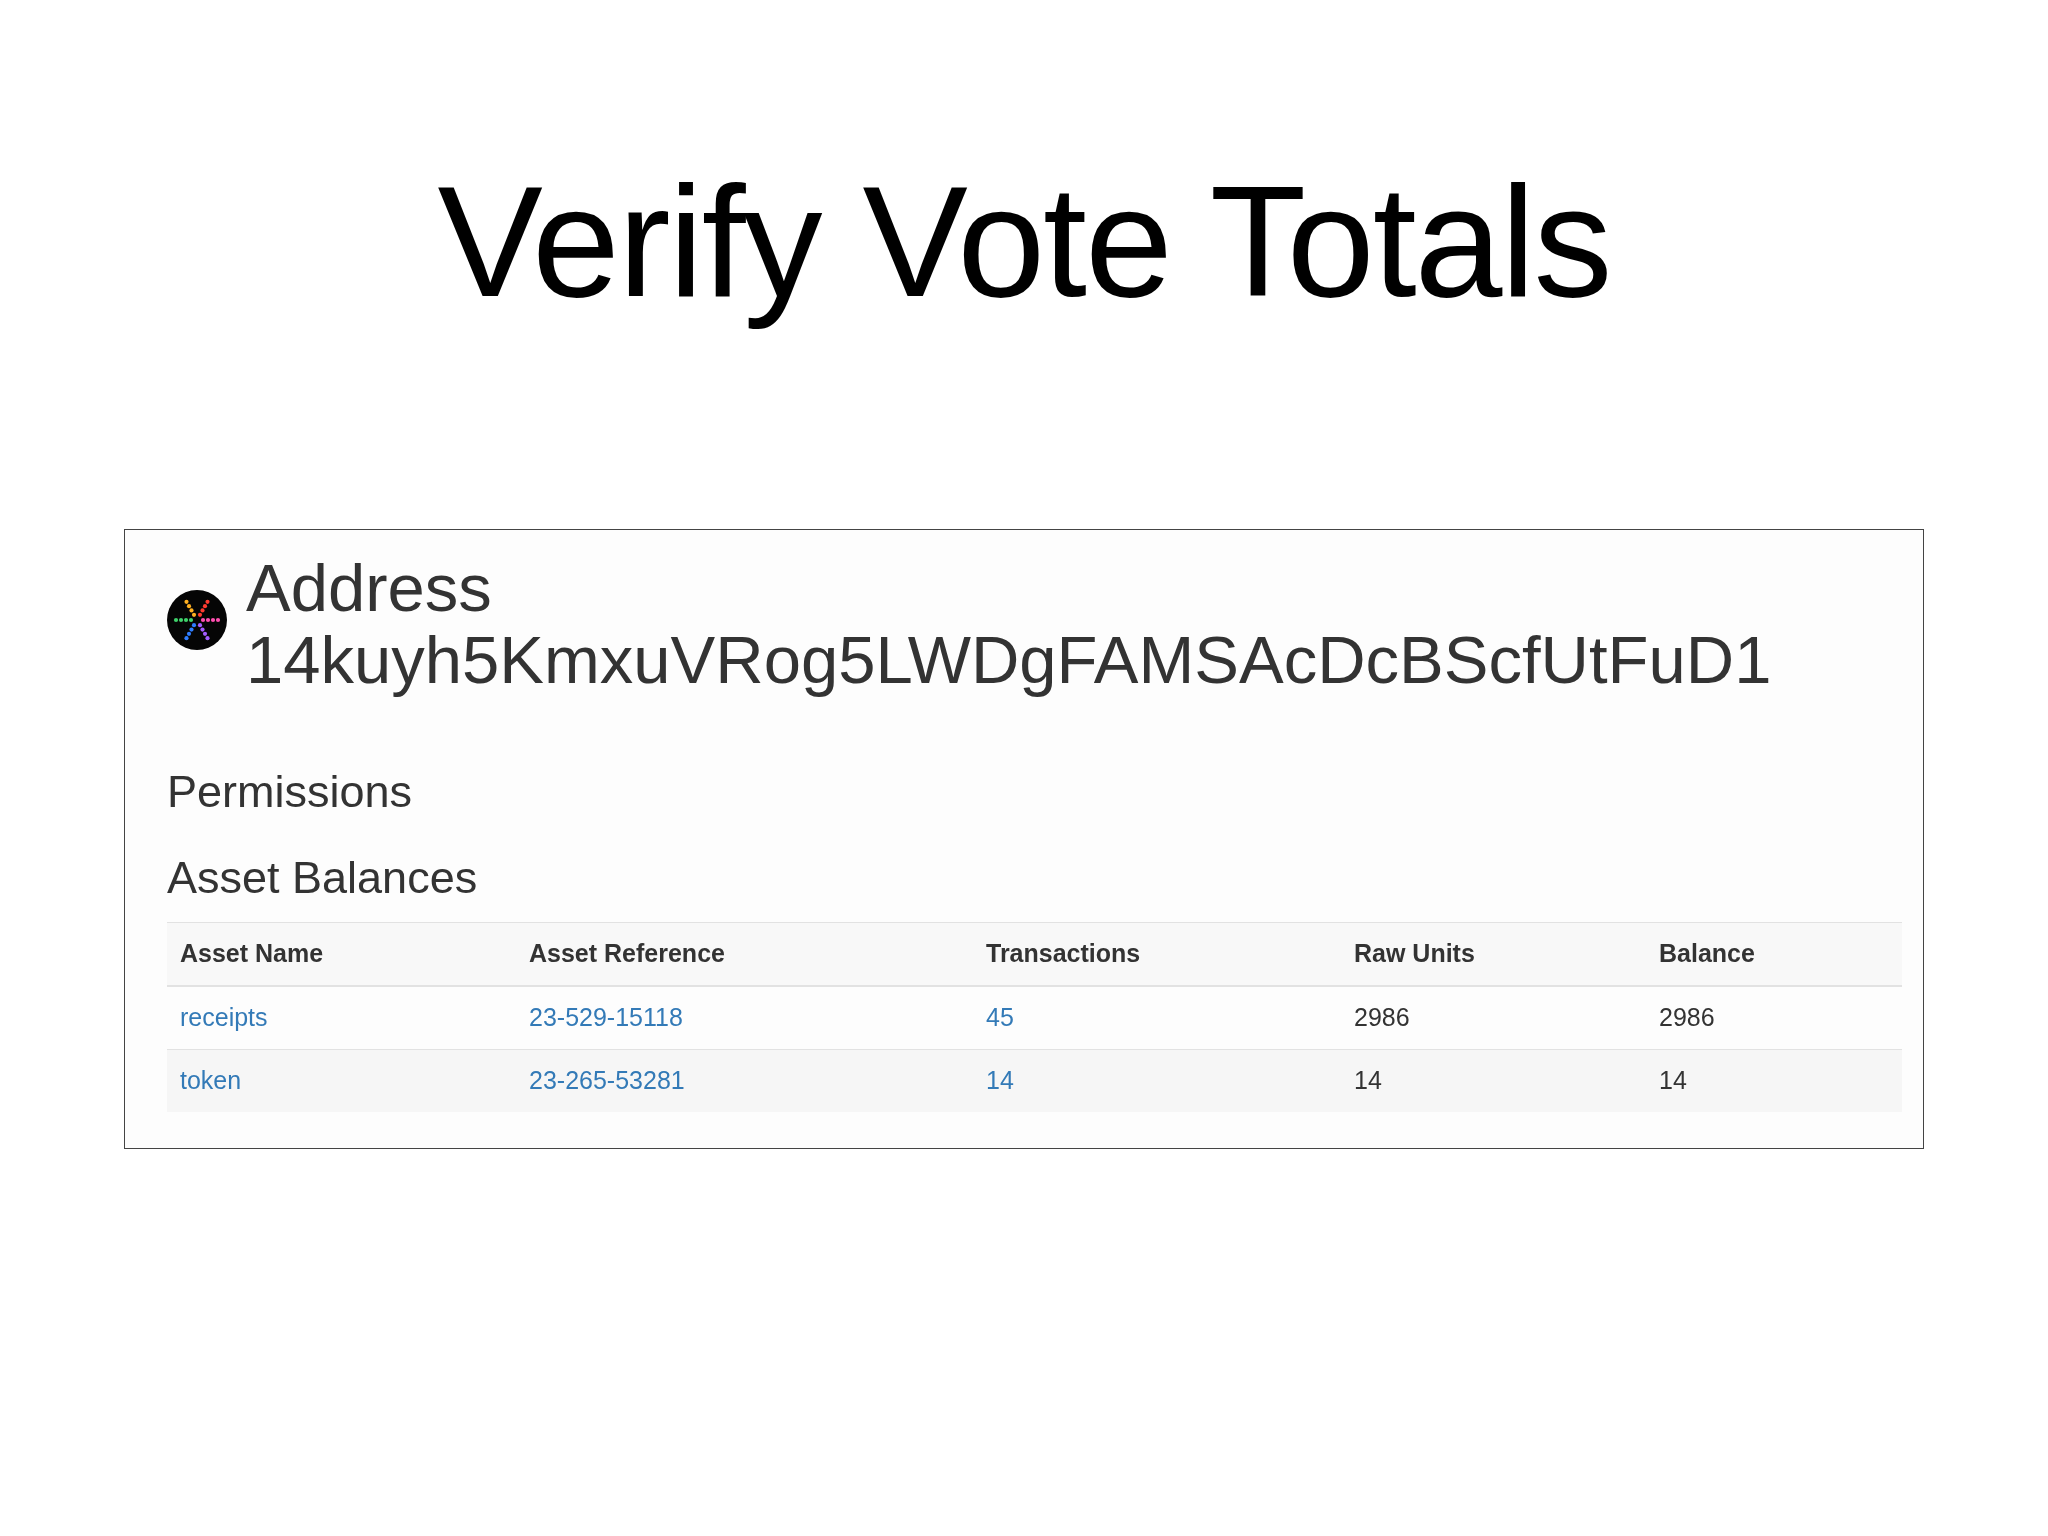 Image resolution: width=2048 pixels, height=1536 pixels. I want to click on table-link: 23-529-15118, so click(606, 1017).